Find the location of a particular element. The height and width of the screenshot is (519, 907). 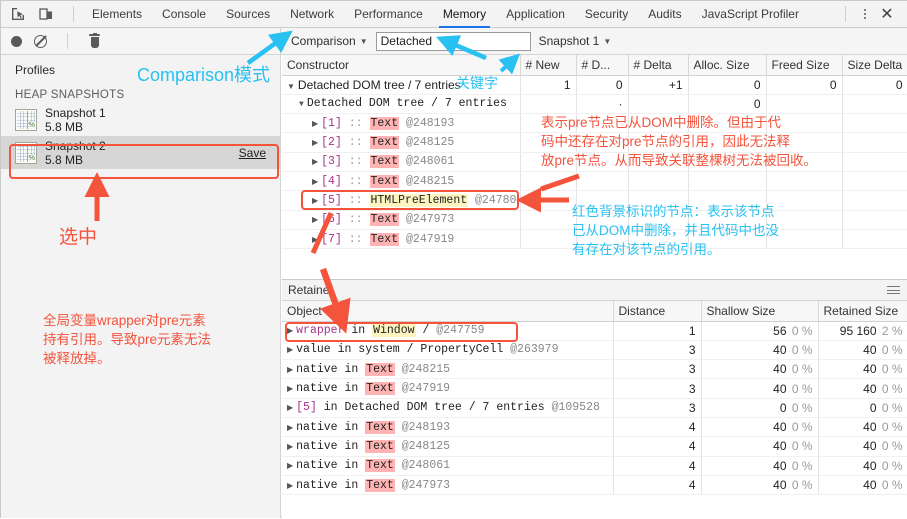

column-header-new: # New is located at coordinates (548, 65).